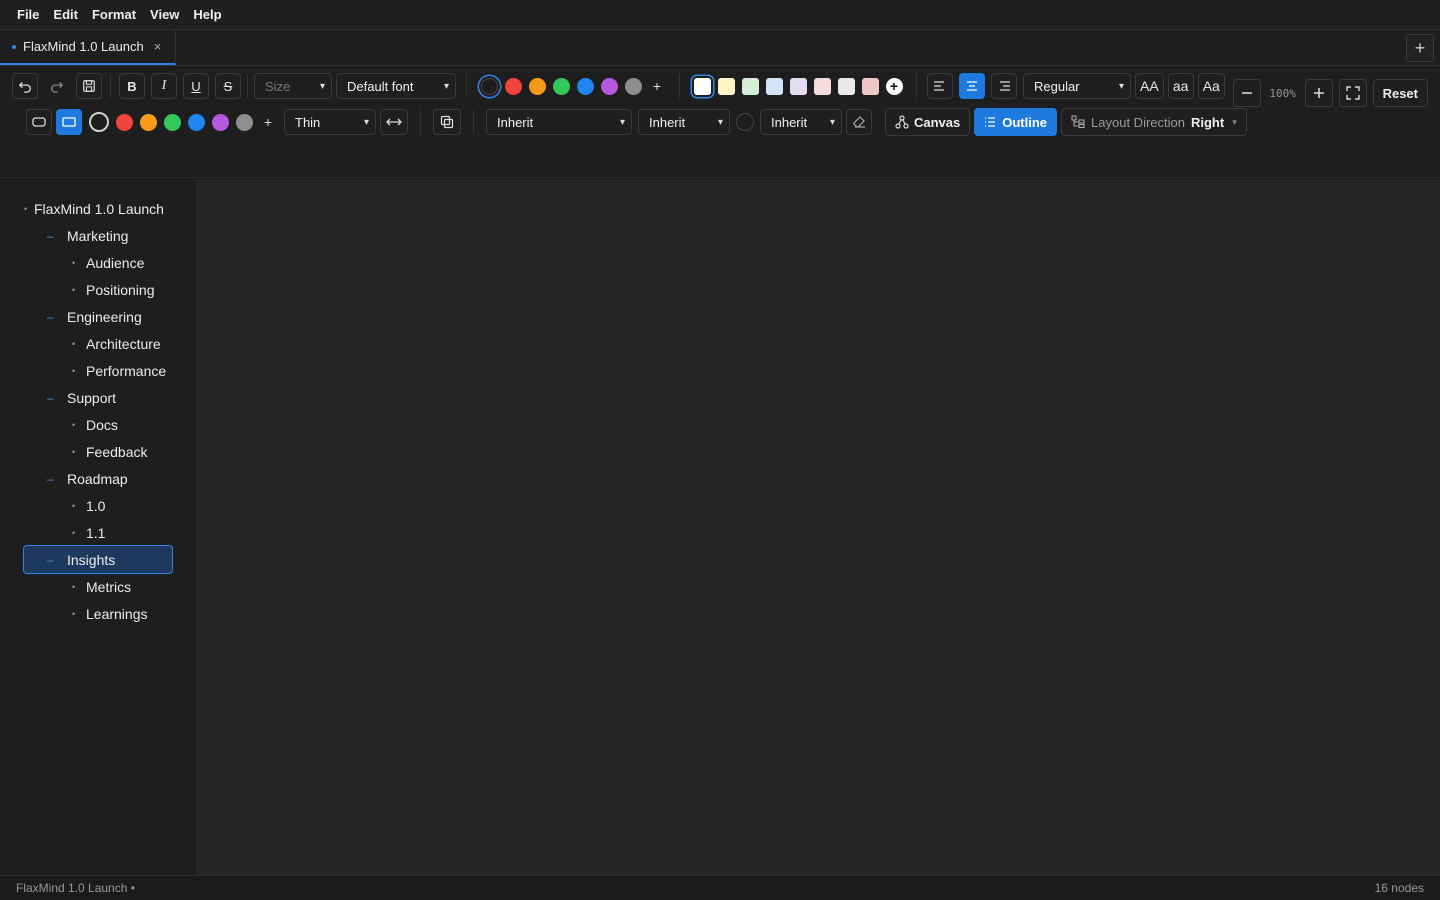 The width and height of the screenshot is (1440, 900). Describe the element at coordinates (1004, 86) in the screenshot. I see `align-right-button` at that location.